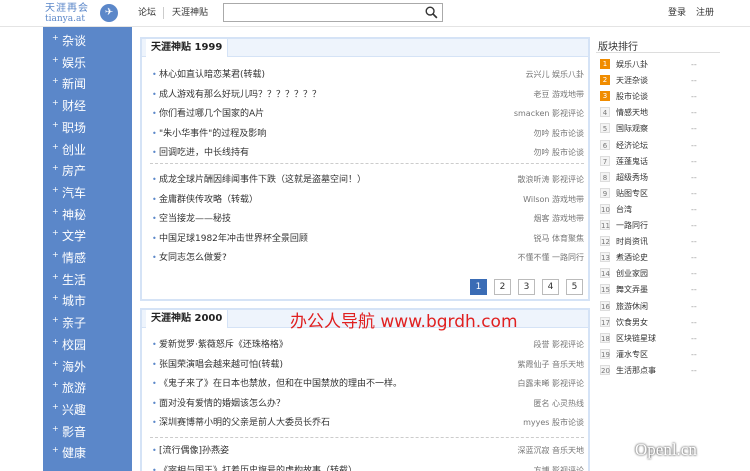  Describe the element at coordinates (87, 345) in the screenshot. I see `sidebar-item: + 校园` at that location.